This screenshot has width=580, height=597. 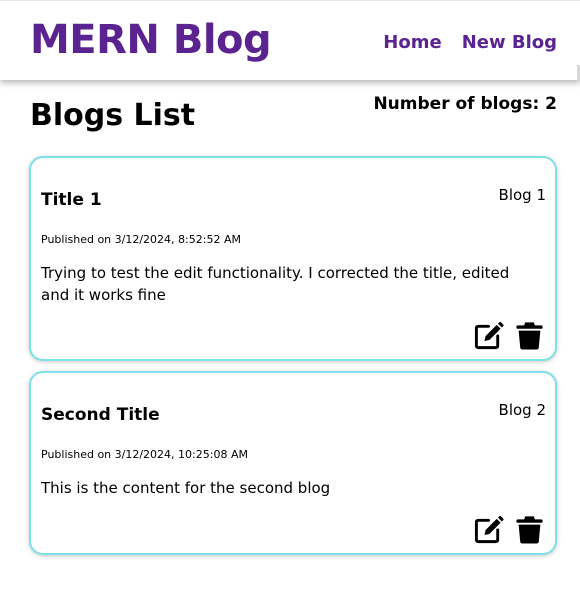 What do you see at coordinates (465, 104) in the screenshot?
I see `blog-count: Number of blogs: 2` at bounding box center [465, 104].